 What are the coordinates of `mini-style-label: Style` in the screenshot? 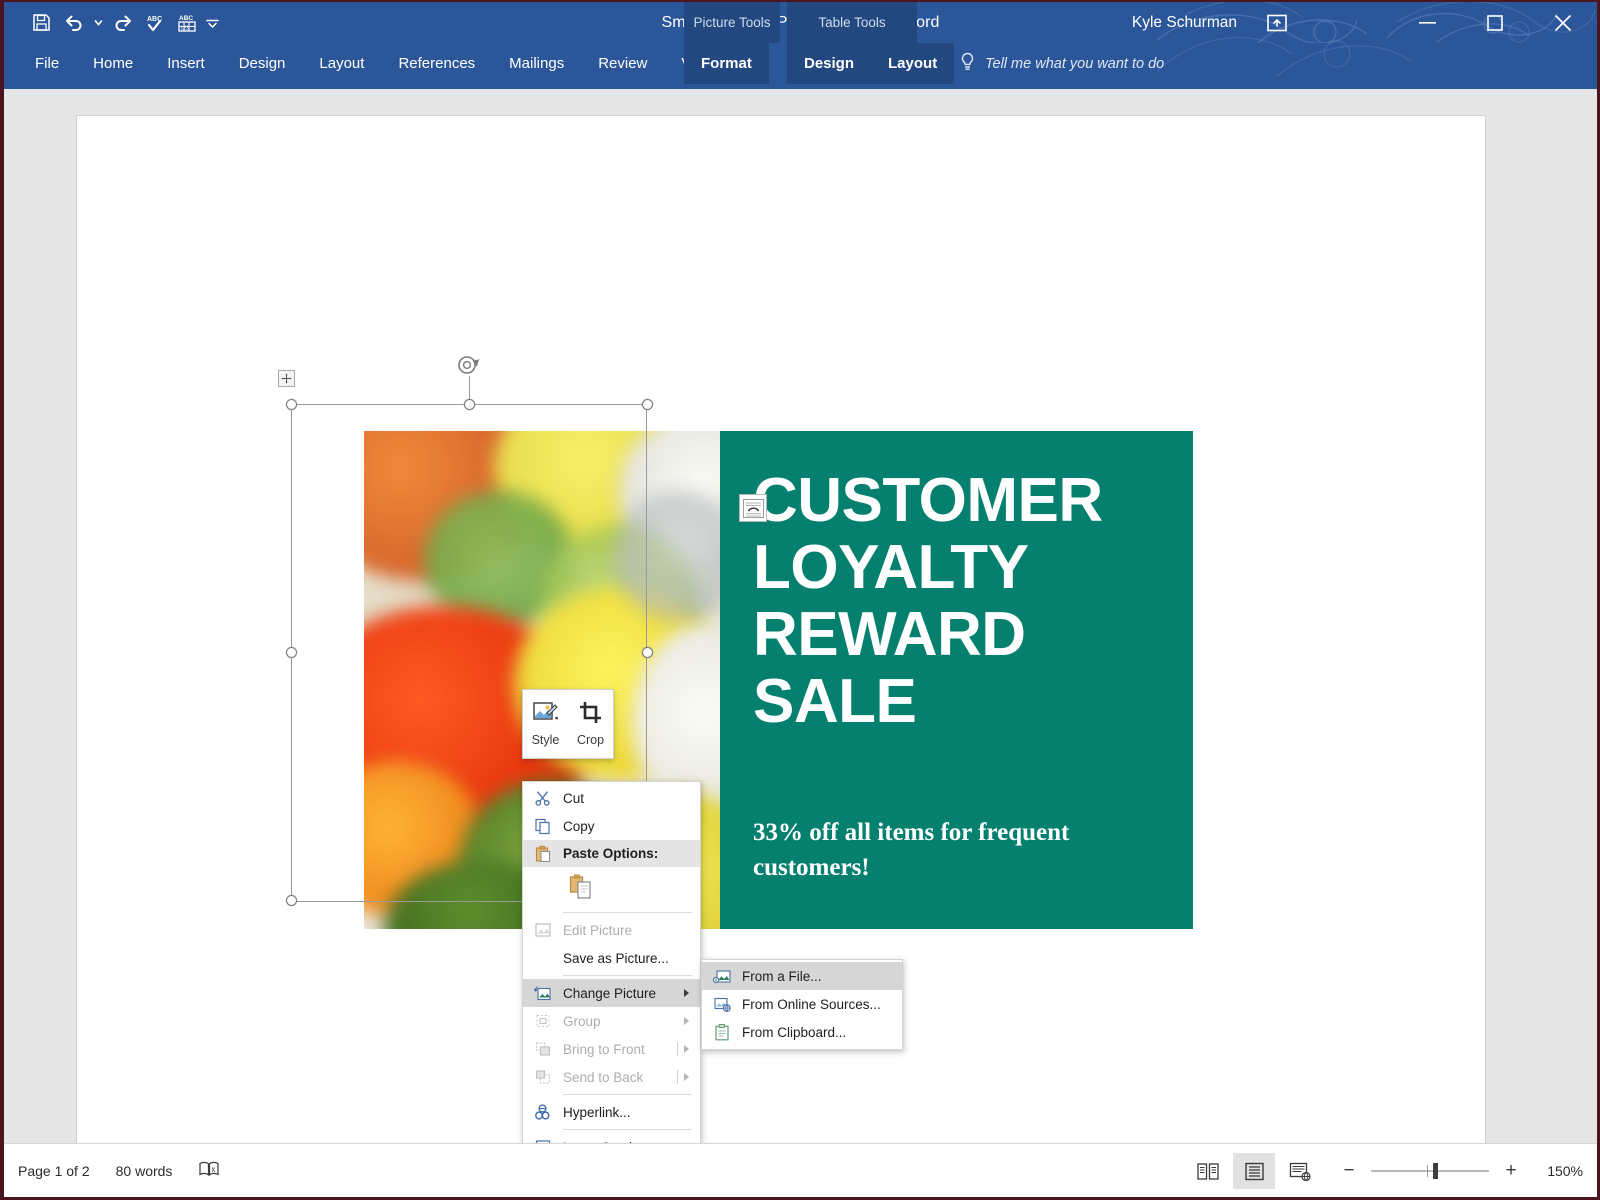 It's located at (545, 740).